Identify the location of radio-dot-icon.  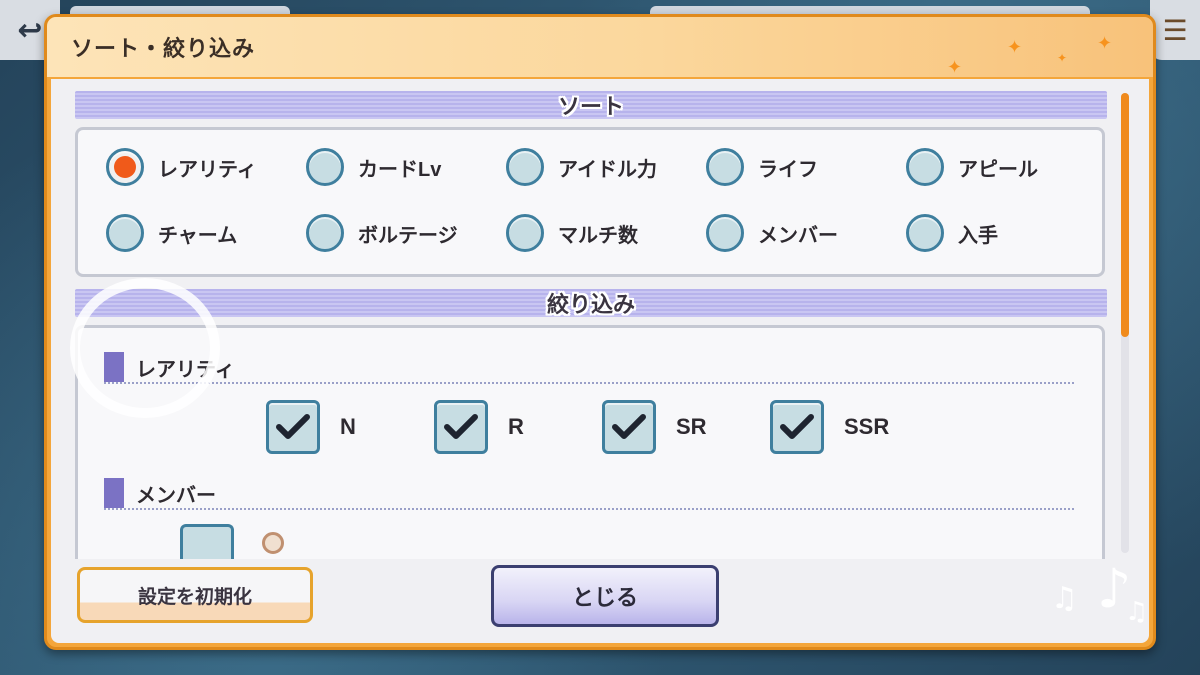
(125, 167).